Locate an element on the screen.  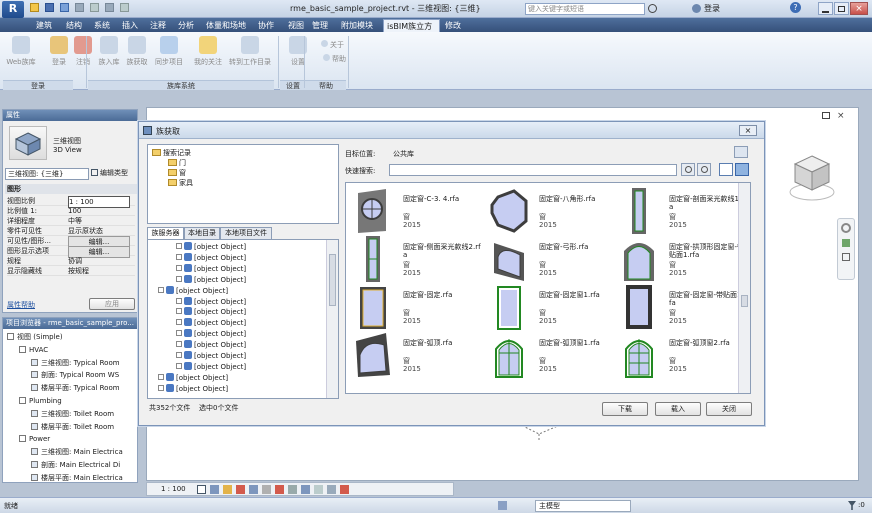
family-tile: 固定窗-八角形.rfa 窗 2015 is located at coordinates (553, 212).